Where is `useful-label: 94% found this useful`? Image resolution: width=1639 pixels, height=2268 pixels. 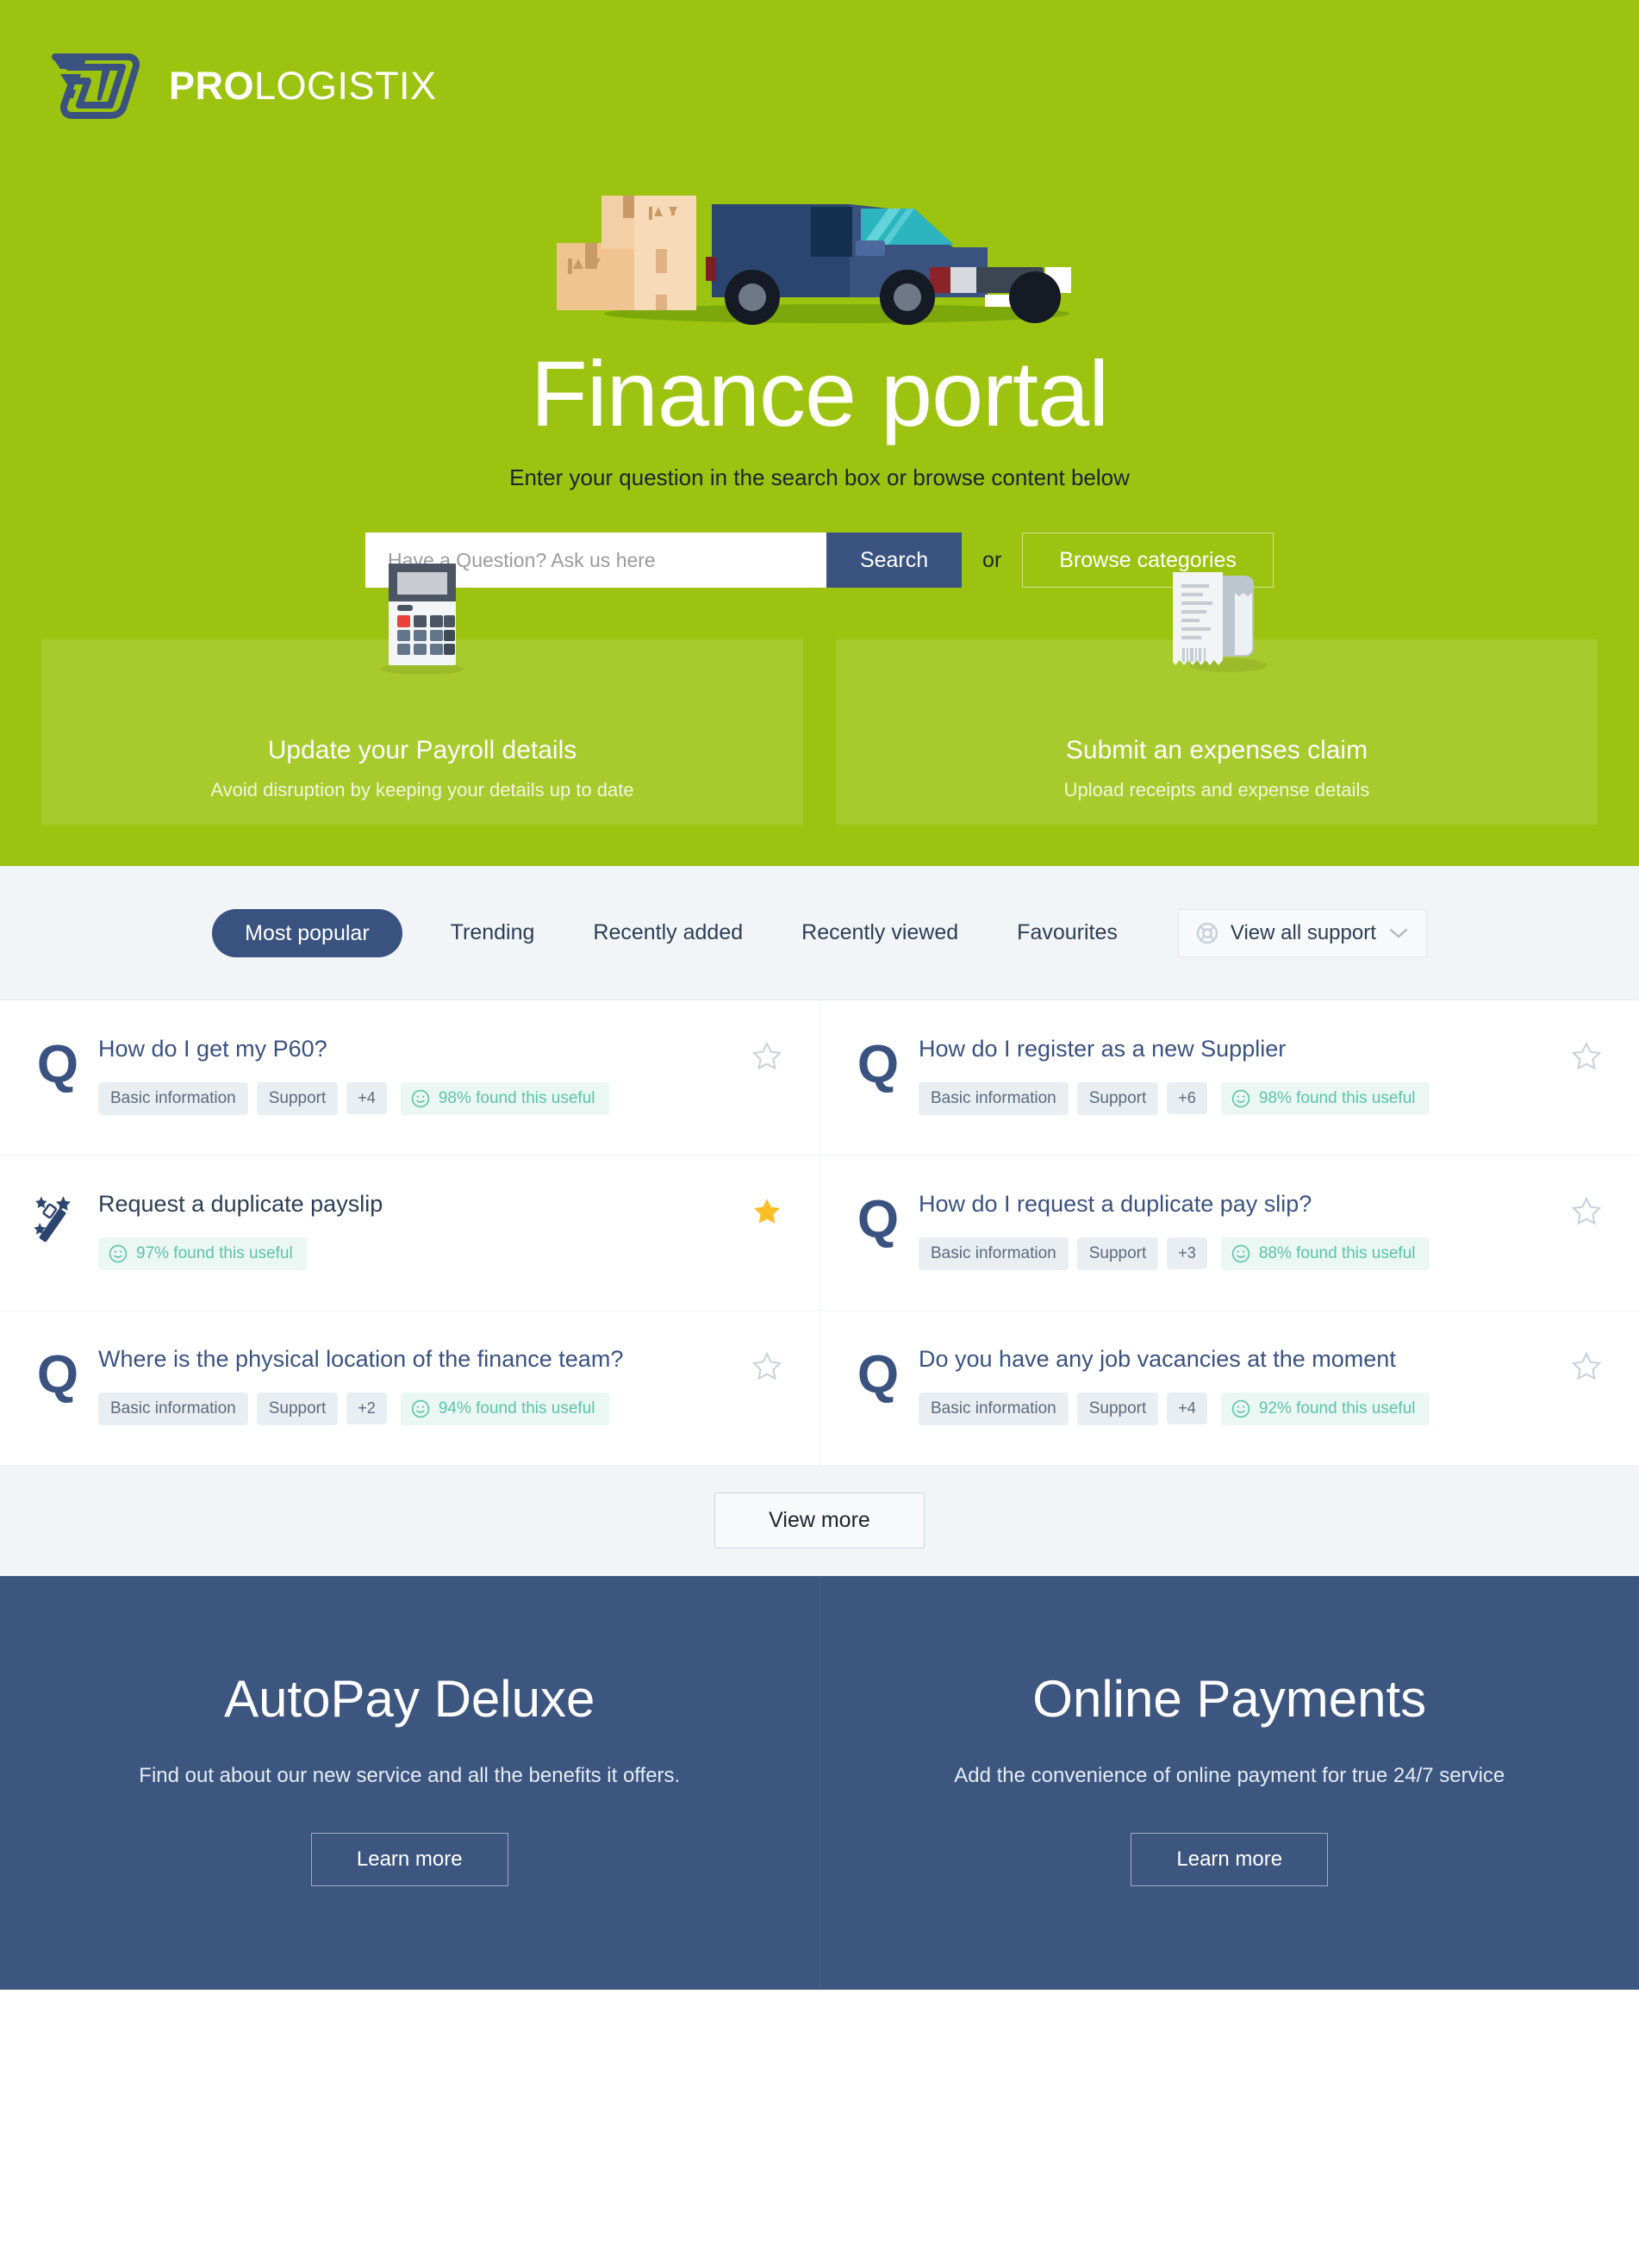
useful-label: 94% found this useful is located at coordinates (516, 1408).